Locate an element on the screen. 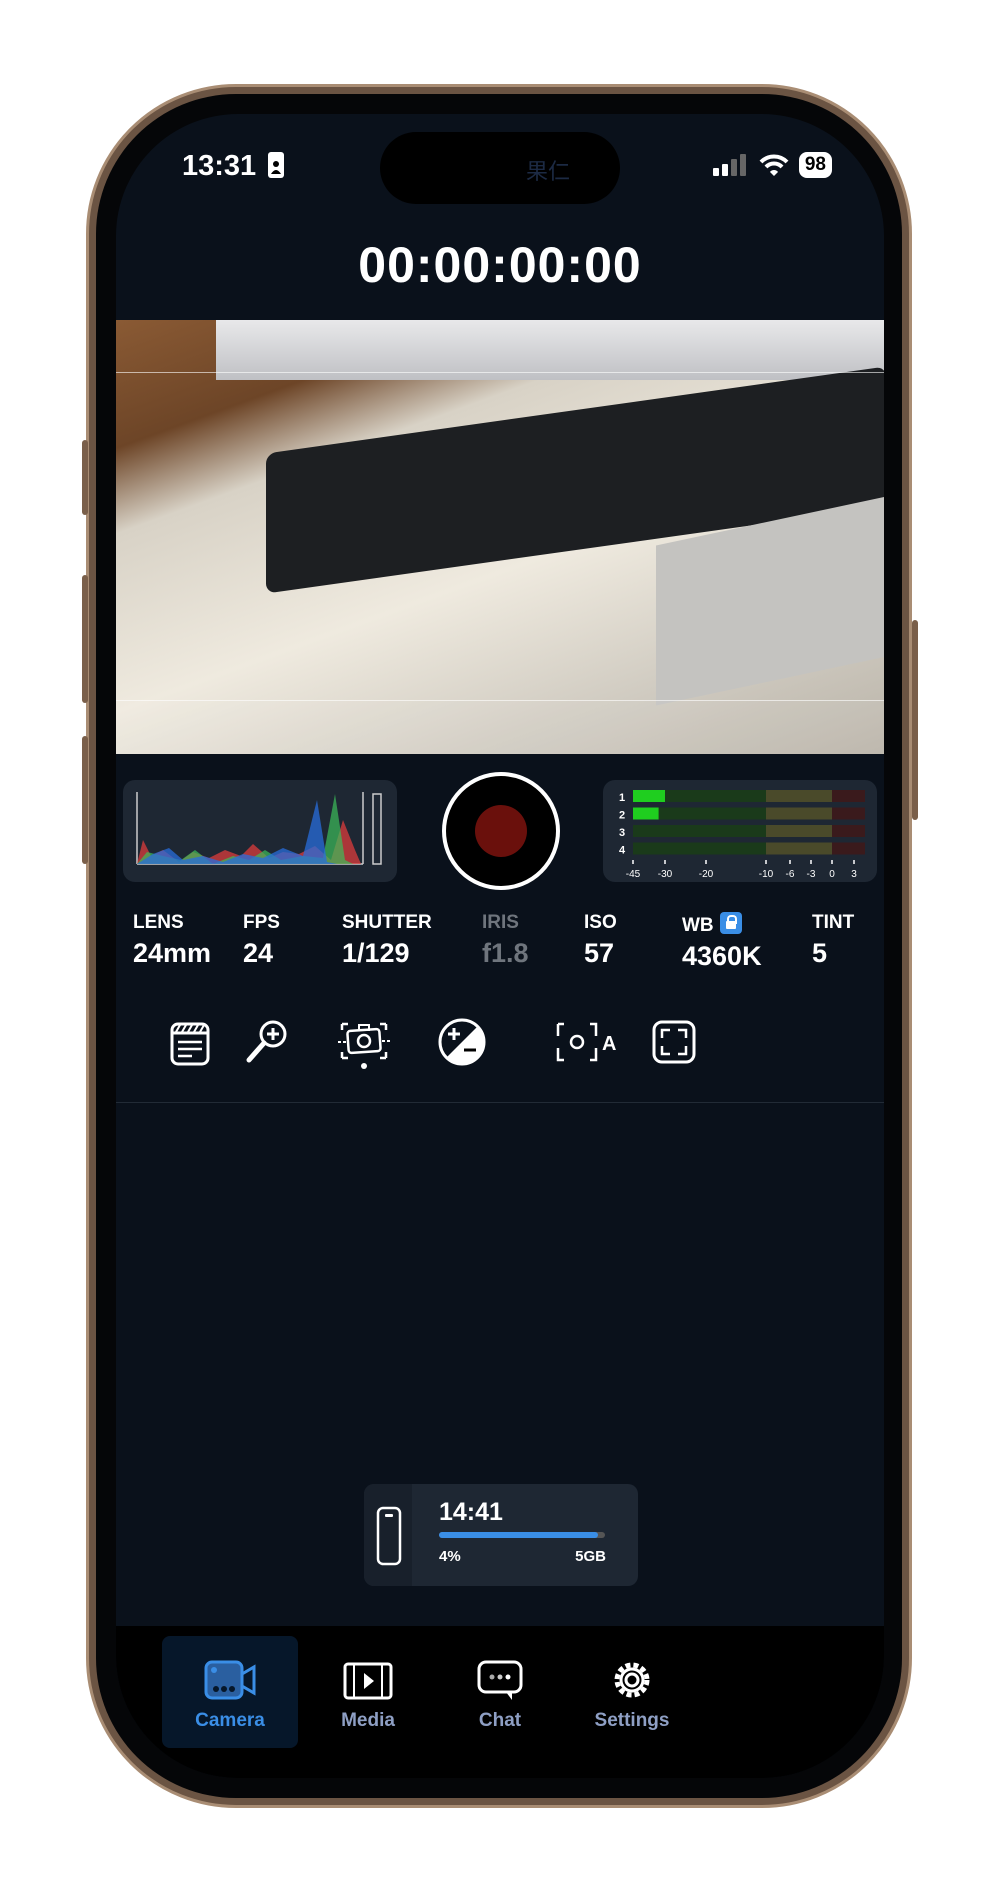 This screenshot has height=1890, width=1000. tab-chat: Chat is located at coordinates (500, 1692).